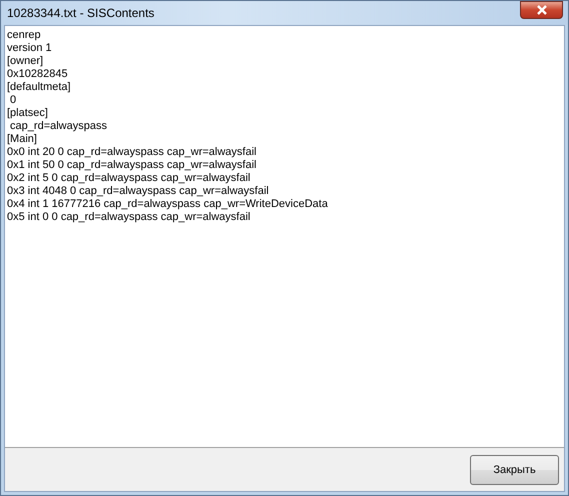 Image resolution: width=569 pixels, height=496 pixels. What do you see at coordinates (168, 204) in the screenshot?
I see `text-line: 0x4 int 1 16777216 cap_rd=alwayspass cap_wr=WriteDeviceData` at bounding box center [168, 204].